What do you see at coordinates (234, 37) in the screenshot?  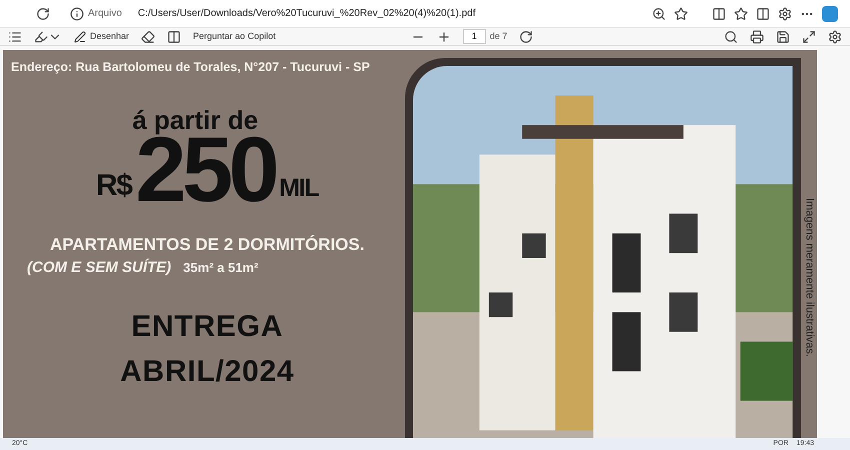 I see `copilot-button: Perguntar ao Copilot` at bounding box center [234, 37].